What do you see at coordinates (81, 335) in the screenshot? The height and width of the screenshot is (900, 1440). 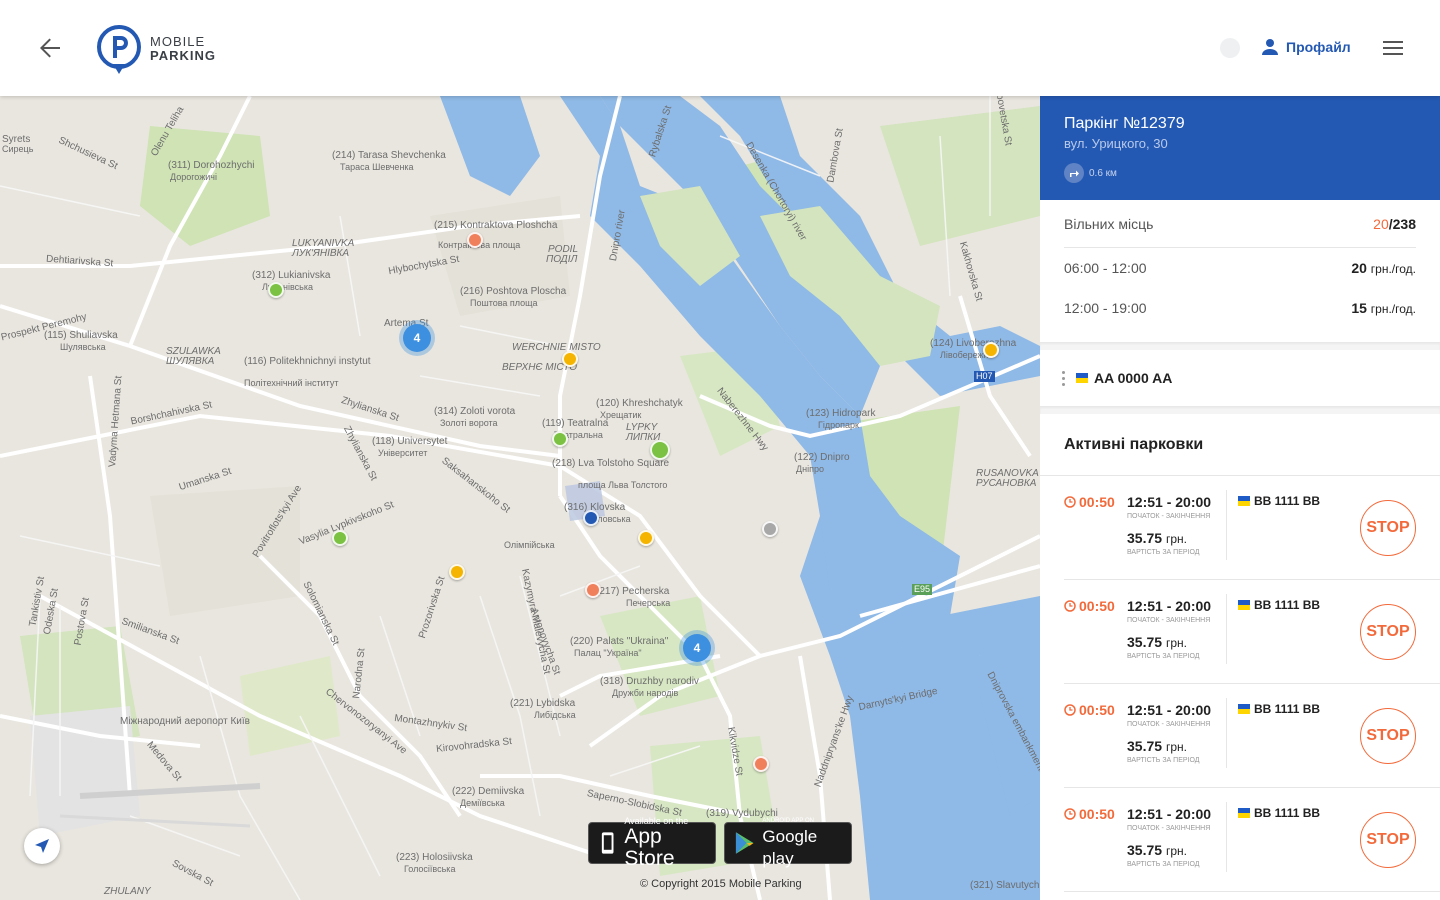 I see `map-label: (115) Shuliavska` at bounding box center [81, 335].